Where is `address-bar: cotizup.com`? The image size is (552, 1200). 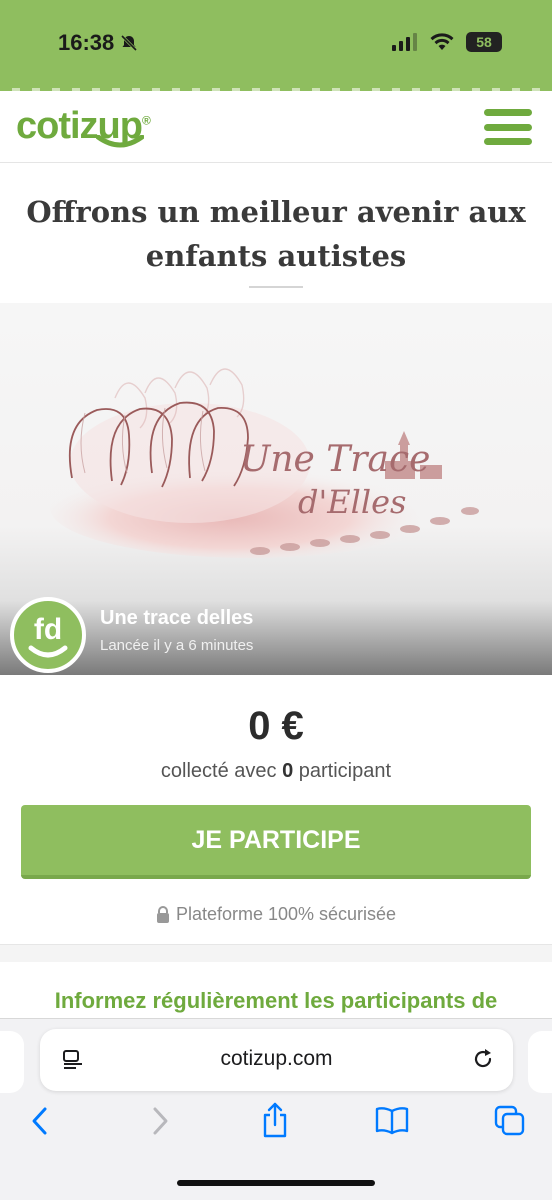 address-bar: cotizup.com is located at coordinates (276, 1060).